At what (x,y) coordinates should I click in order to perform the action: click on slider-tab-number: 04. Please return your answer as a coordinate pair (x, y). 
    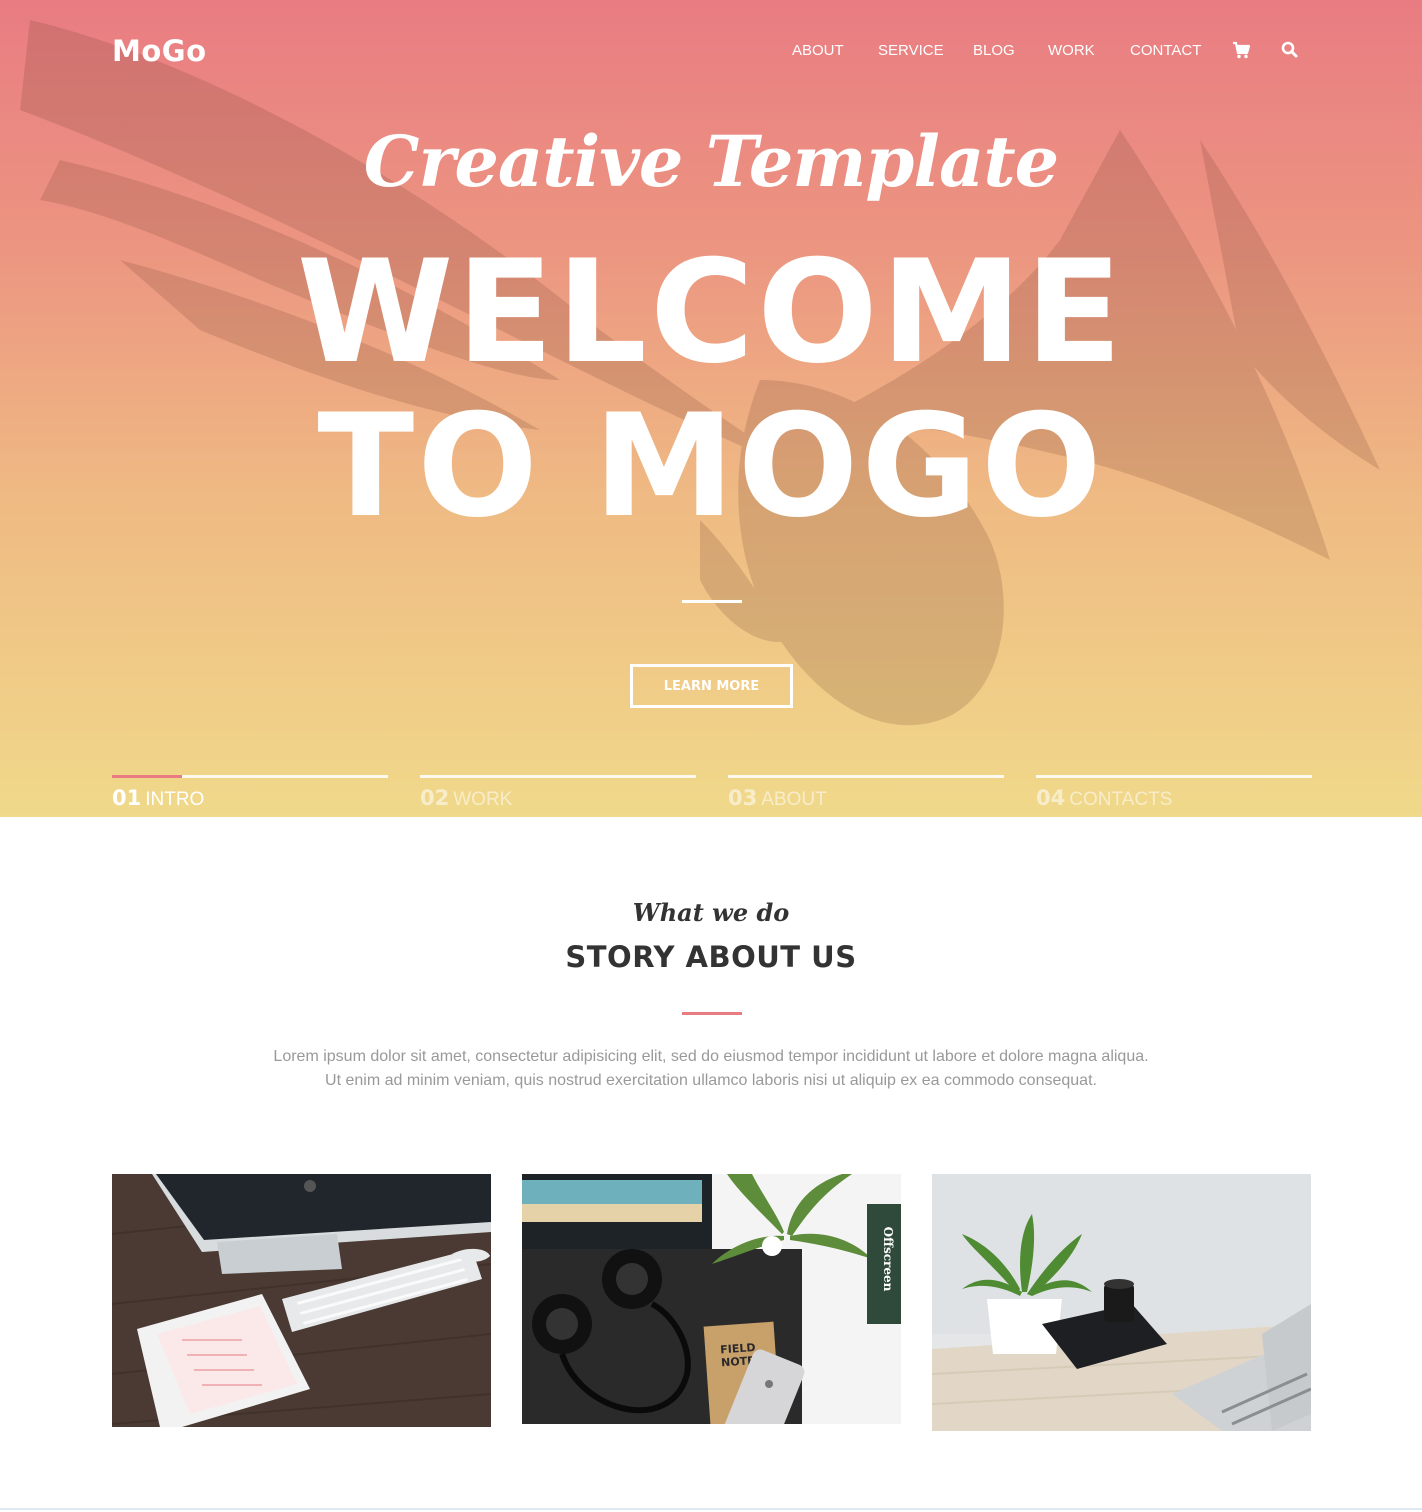
    Looking at the image, I should click on (1051, 798).